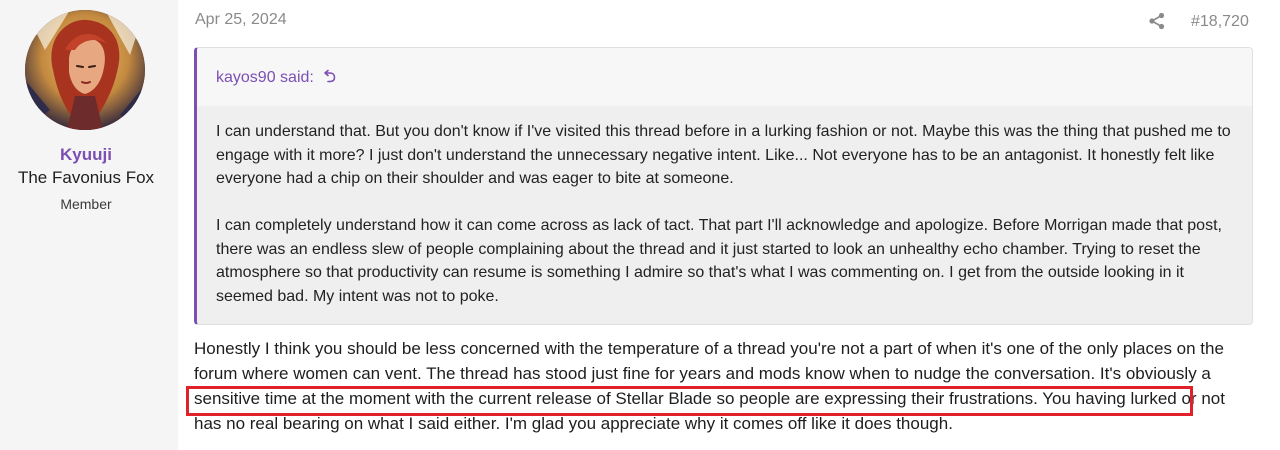  Describe the element at coordinates (86, 177) in the screenshot. I see `user-title: The Favonius Fox` at that location.